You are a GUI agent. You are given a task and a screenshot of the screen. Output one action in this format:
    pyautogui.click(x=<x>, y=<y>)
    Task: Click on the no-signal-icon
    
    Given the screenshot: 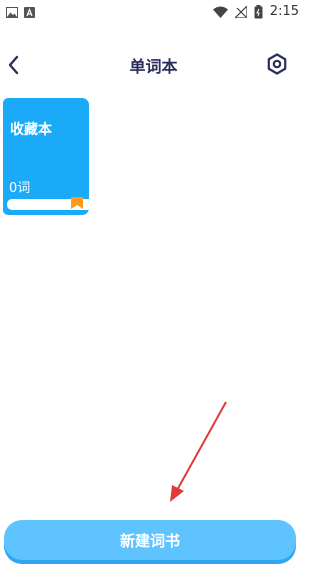 What is the action you would take?
    pyautogui.click(x=240, y=11)
    